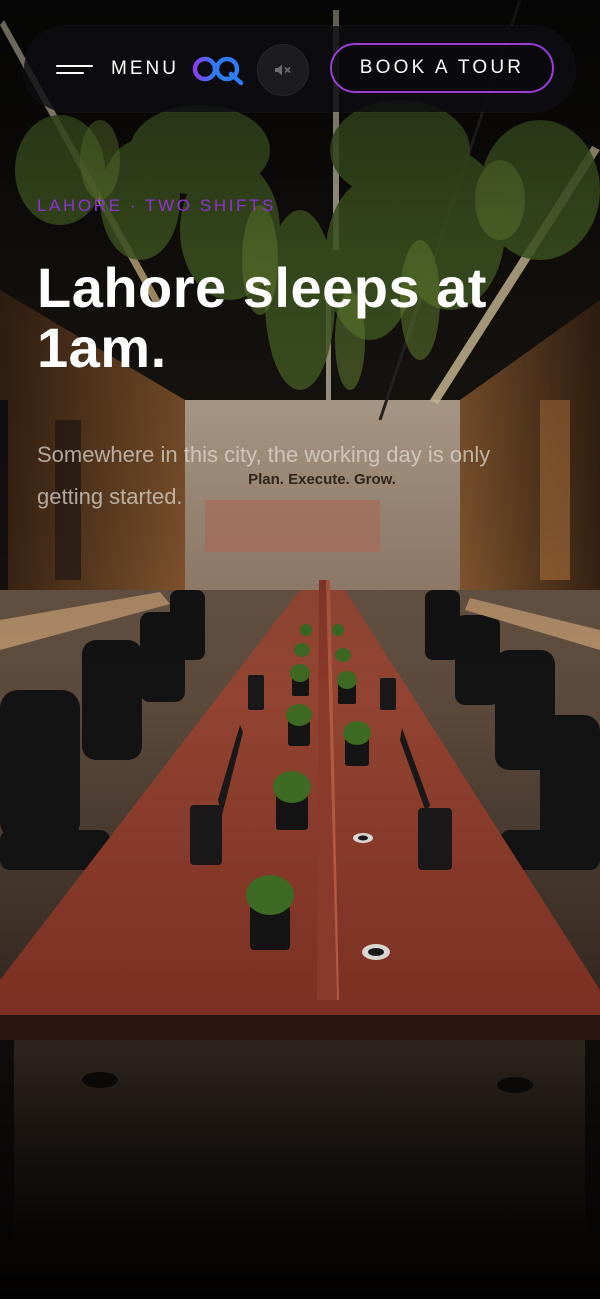  Describe the element at coordinates (262, 317) in the screenshot. I see `hero-headline: Lahore sleeps at 1am.` at that location.